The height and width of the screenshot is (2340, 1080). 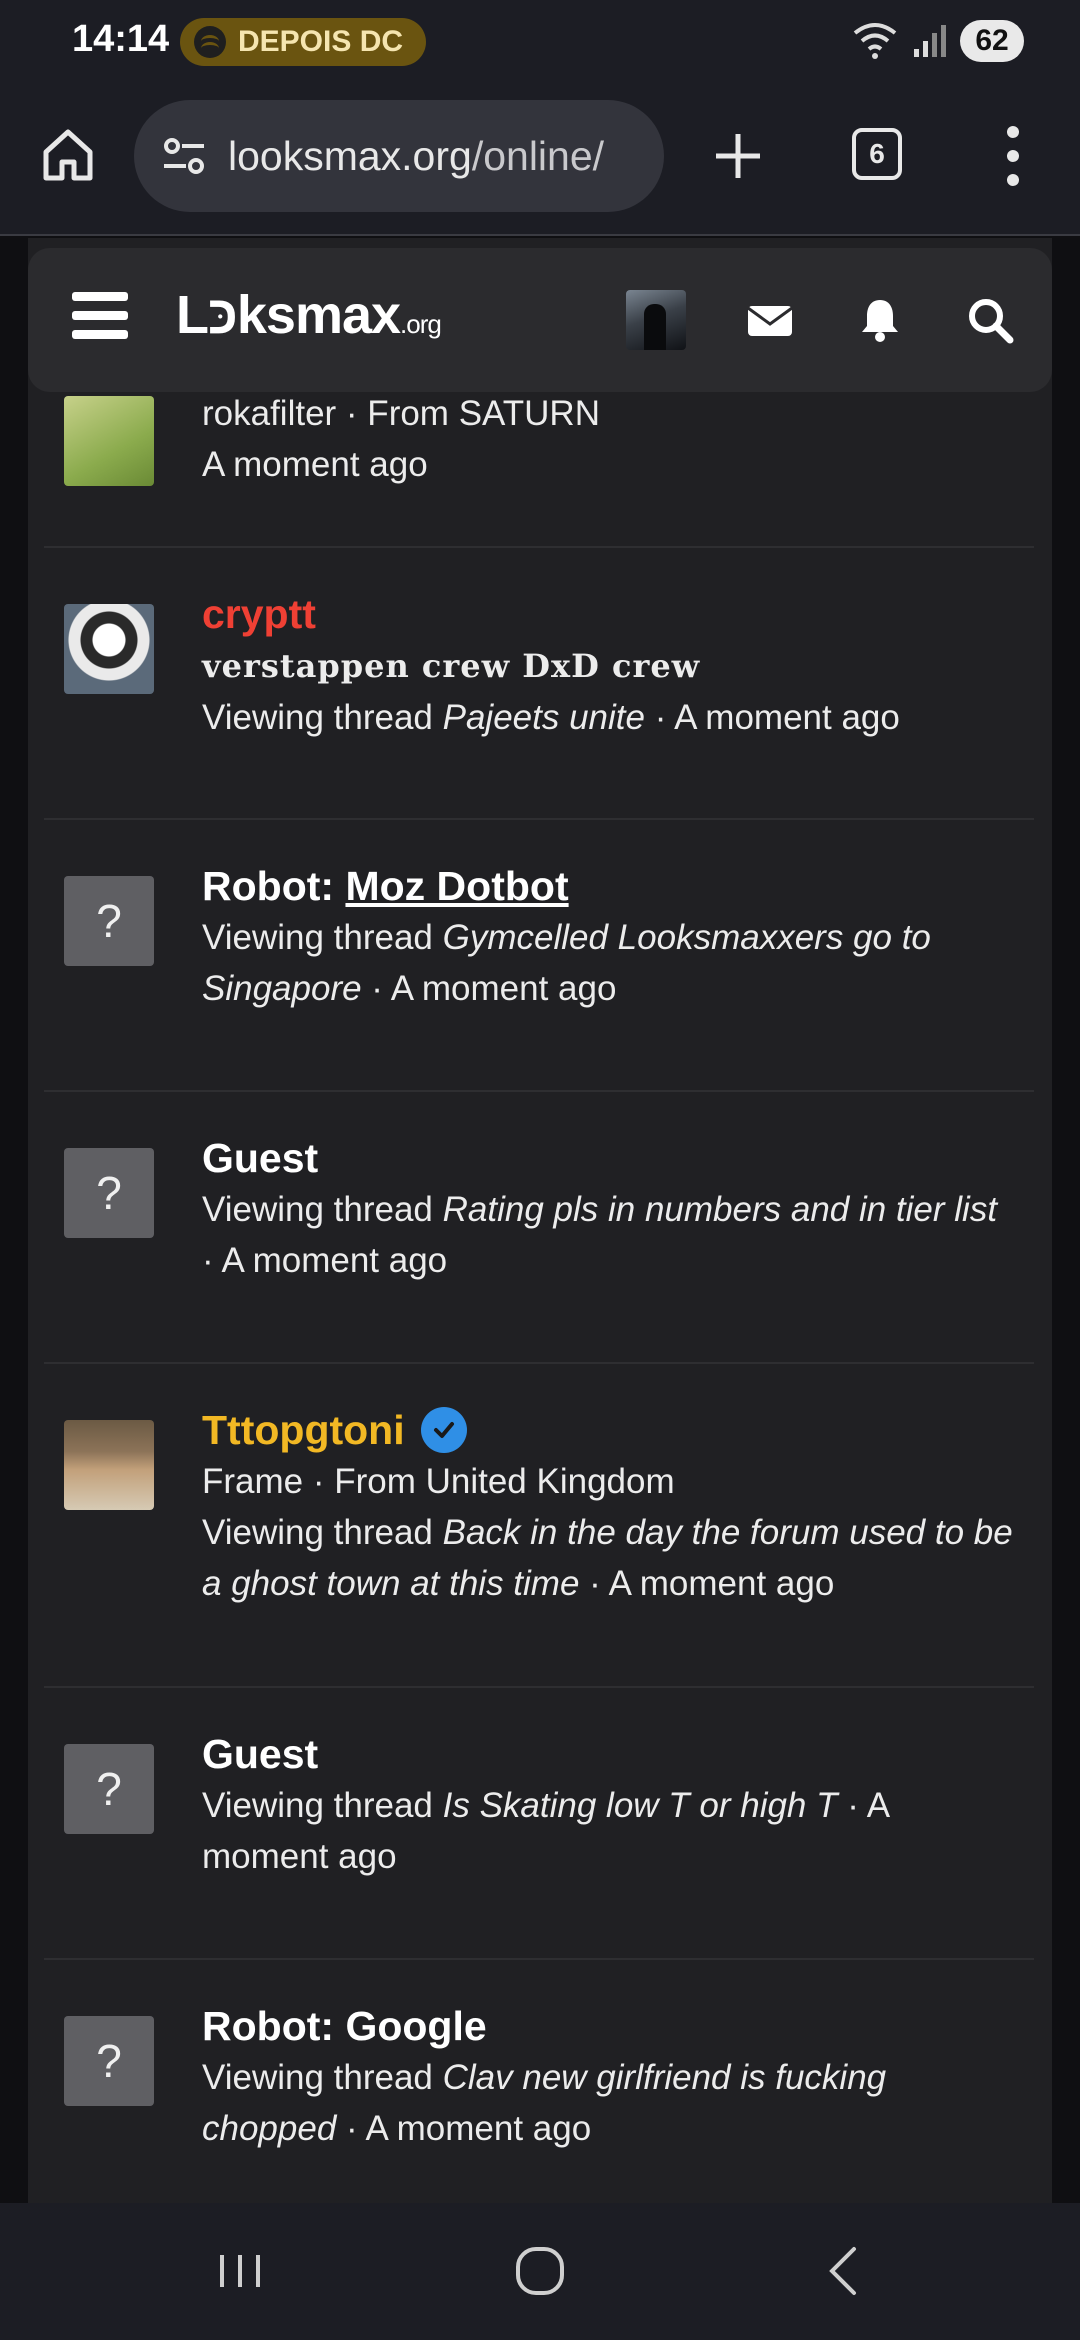 I want to click on status-bar: 14:14 DEPOIS DC 62, so click(x=540, y=42).